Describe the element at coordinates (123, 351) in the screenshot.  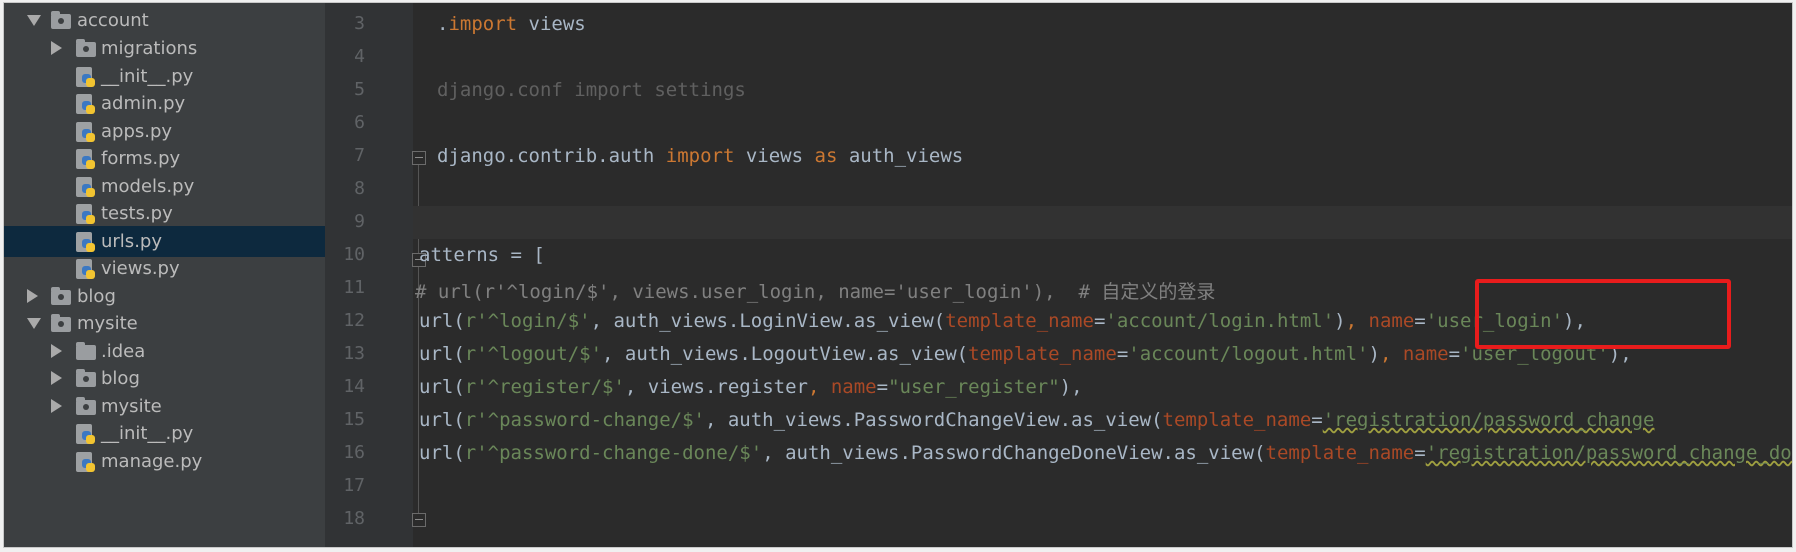
I see `tree-item-label: .idea` at that location.